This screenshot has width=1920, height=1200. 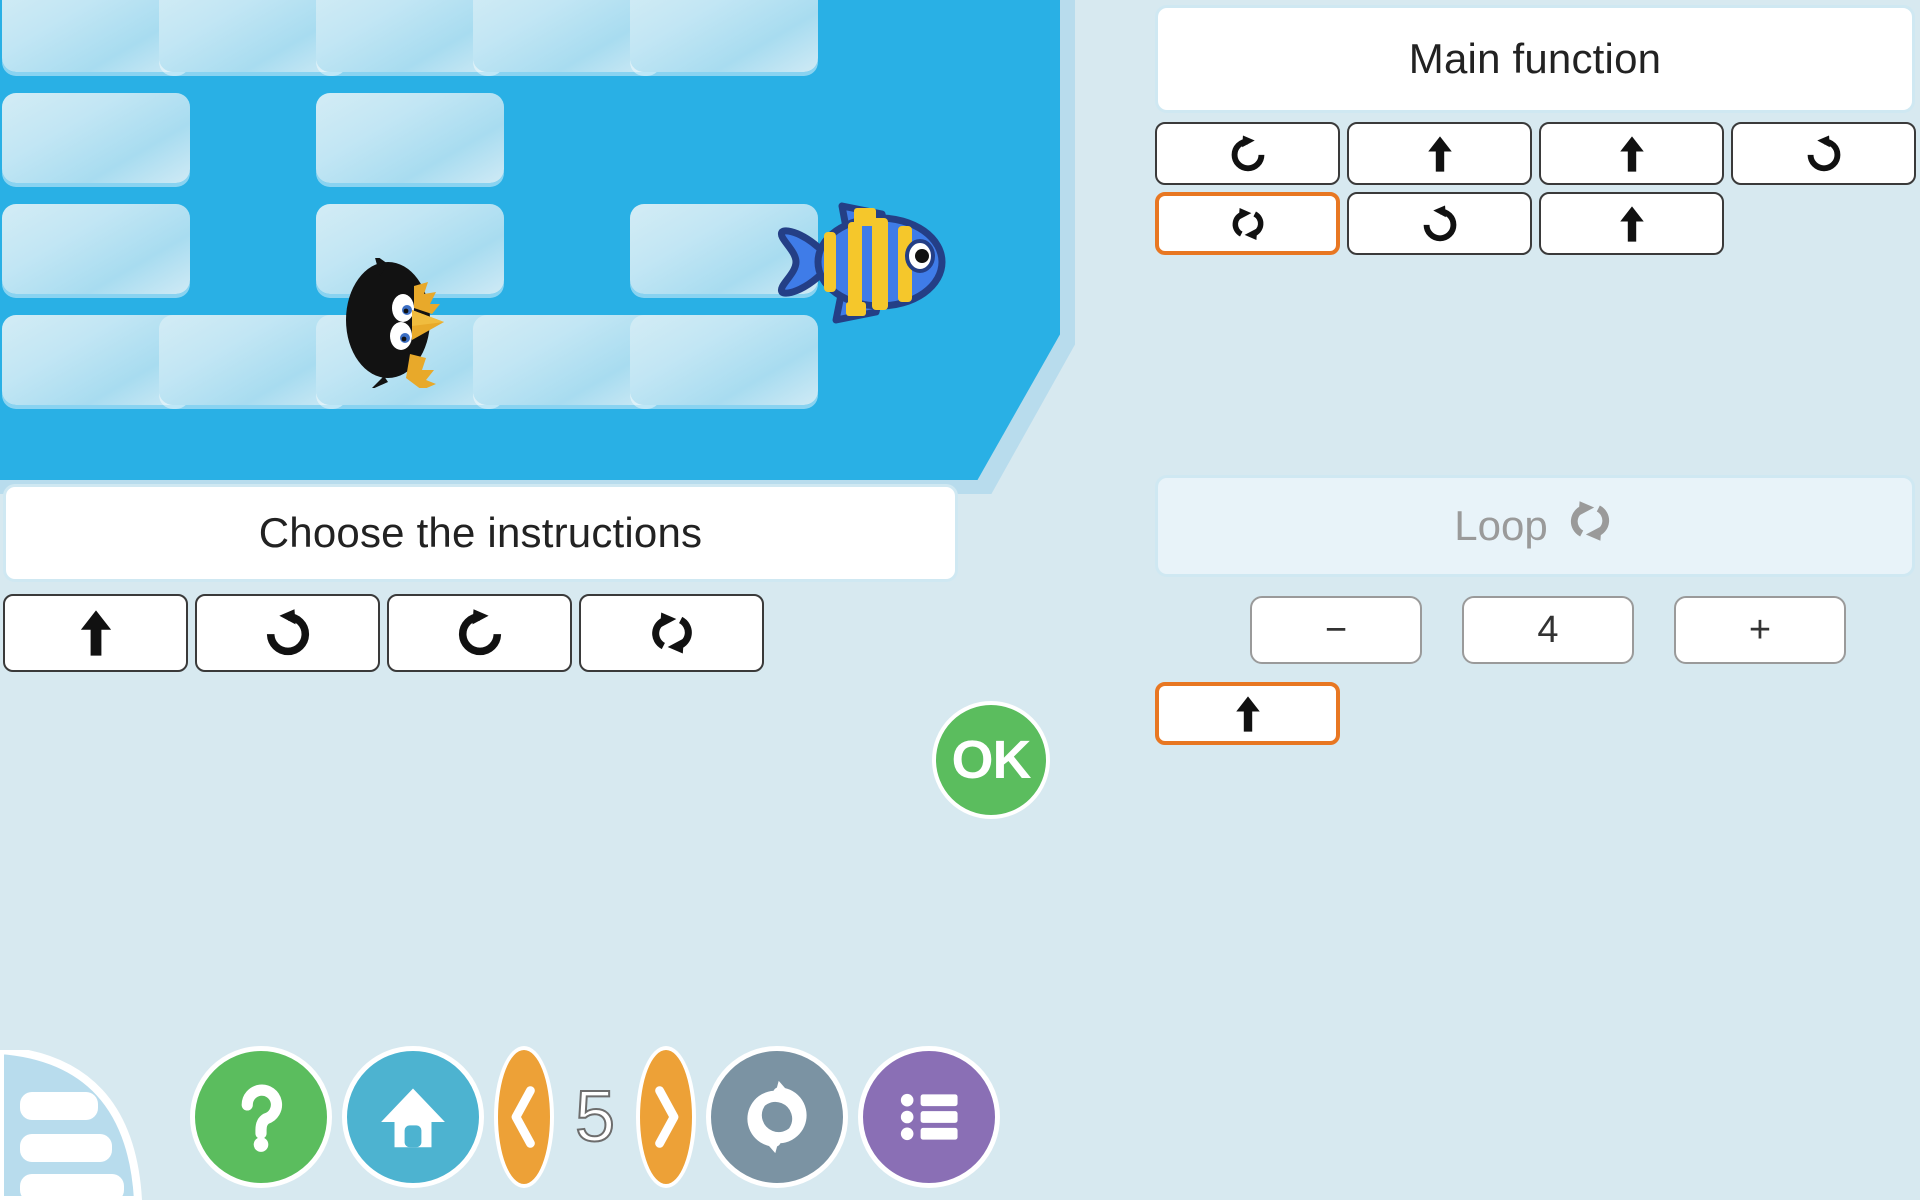 I want to click on instruction-palette, so click(x=383, y=633).